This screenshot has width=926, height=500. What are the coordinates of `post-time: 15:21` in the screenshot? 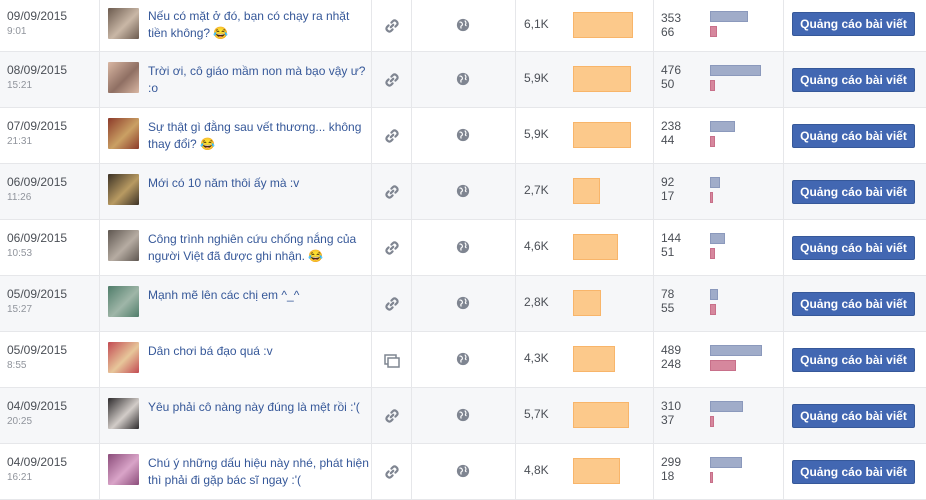 It's located at (20, 85).